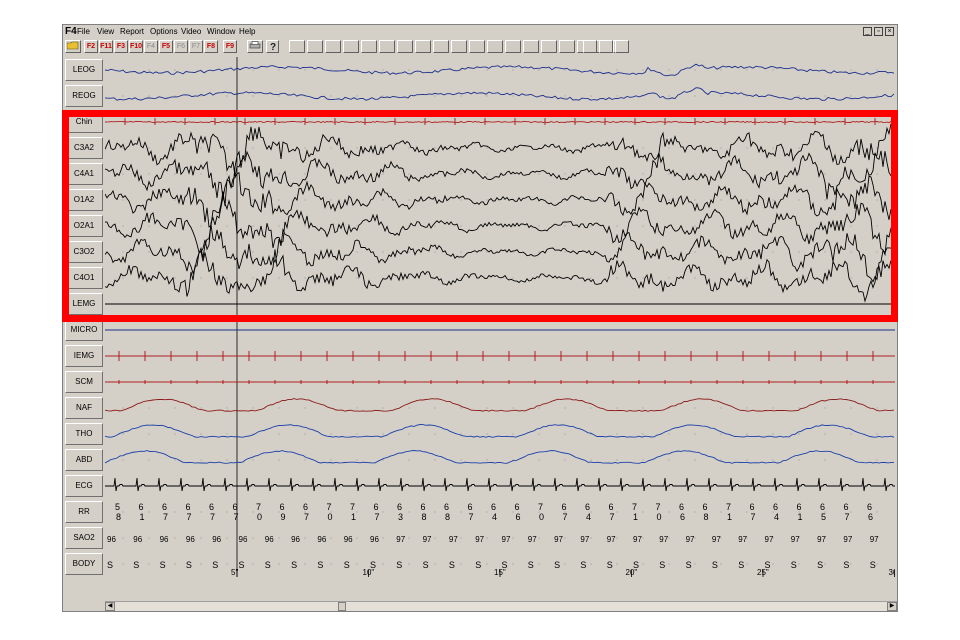 This screenshot has width=960, height=640. Describe the element at coordinates (111, 539) in the screenshot. I see `sao2-value: 96` at that location.